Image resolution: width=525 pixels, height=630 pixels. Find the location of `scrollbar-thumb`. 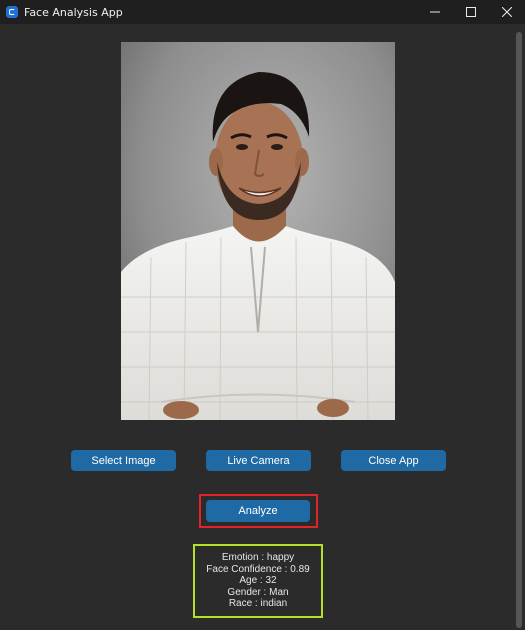

scrollbar-thumb is located at coordinates (519, 330).